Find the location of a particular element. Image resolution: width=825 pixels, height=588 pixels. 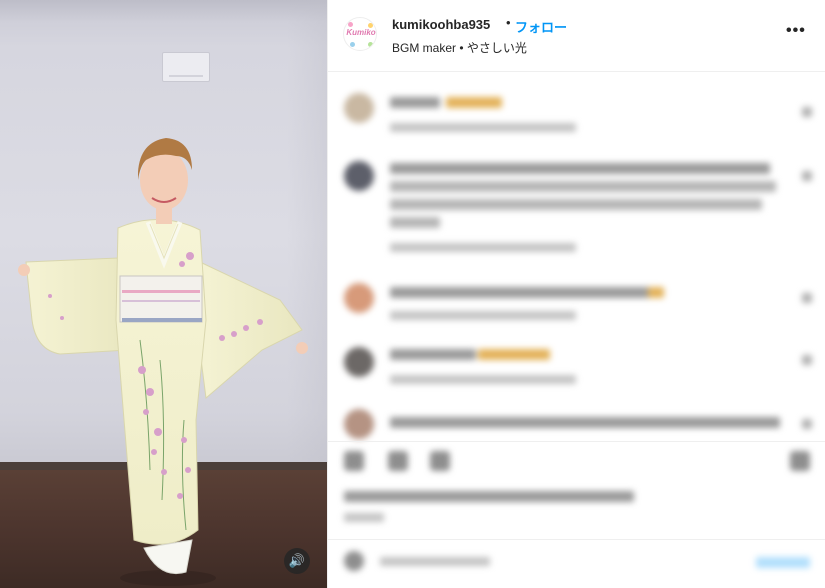

avatar-logo-text: Kumiko is located at coordinates (361, 32).